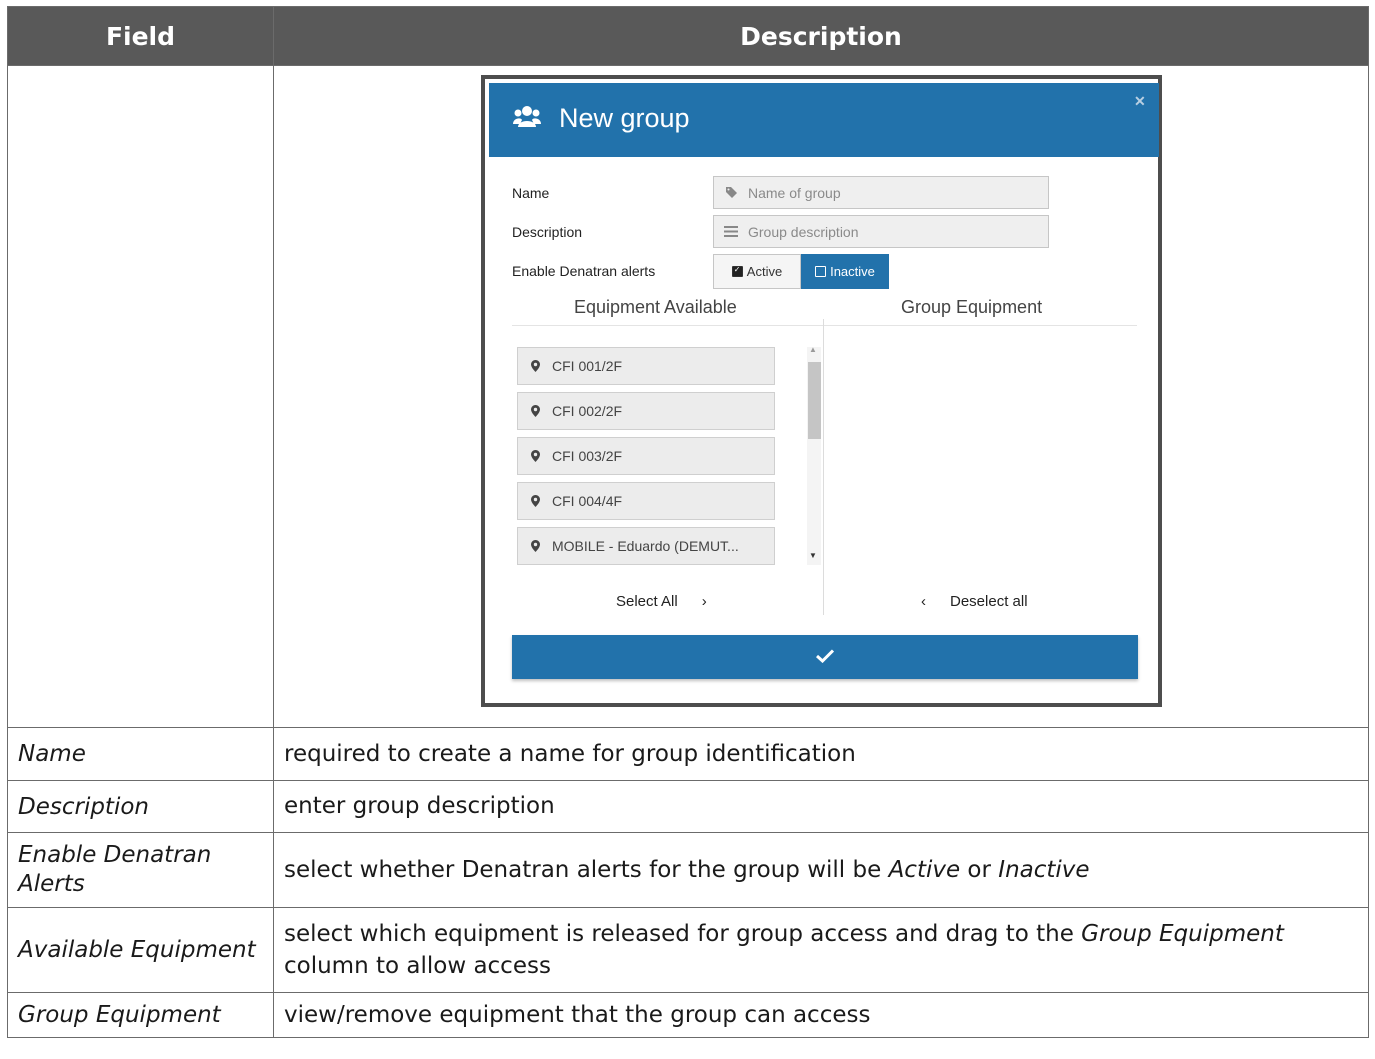  What do you see at coordinates (646, 366) in the screenshot?
I see `equipment-item: CFI 001/2F` at bounding box center [646, 366].